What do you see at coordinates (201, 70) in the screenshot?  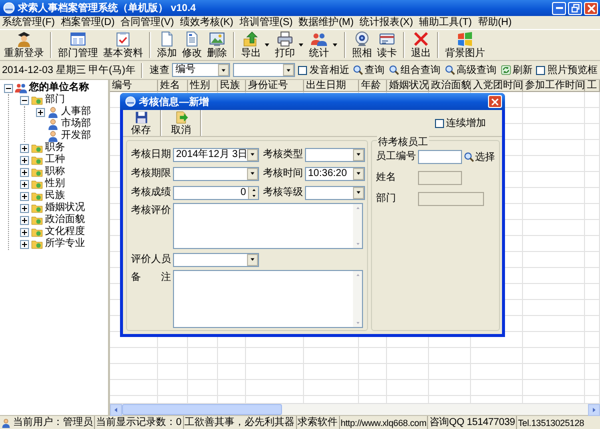 I see `field-dropdown: 编号` at bounding box center [201, 70].